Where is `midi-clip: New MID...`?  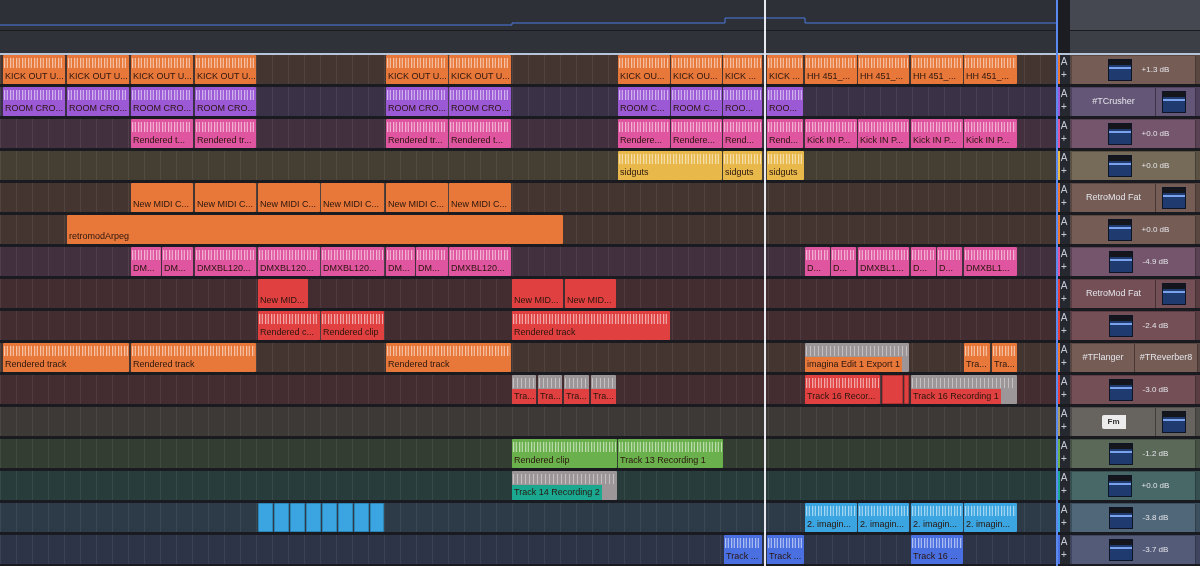 midi-clip: New MID... is located at coordinates (283, 293).